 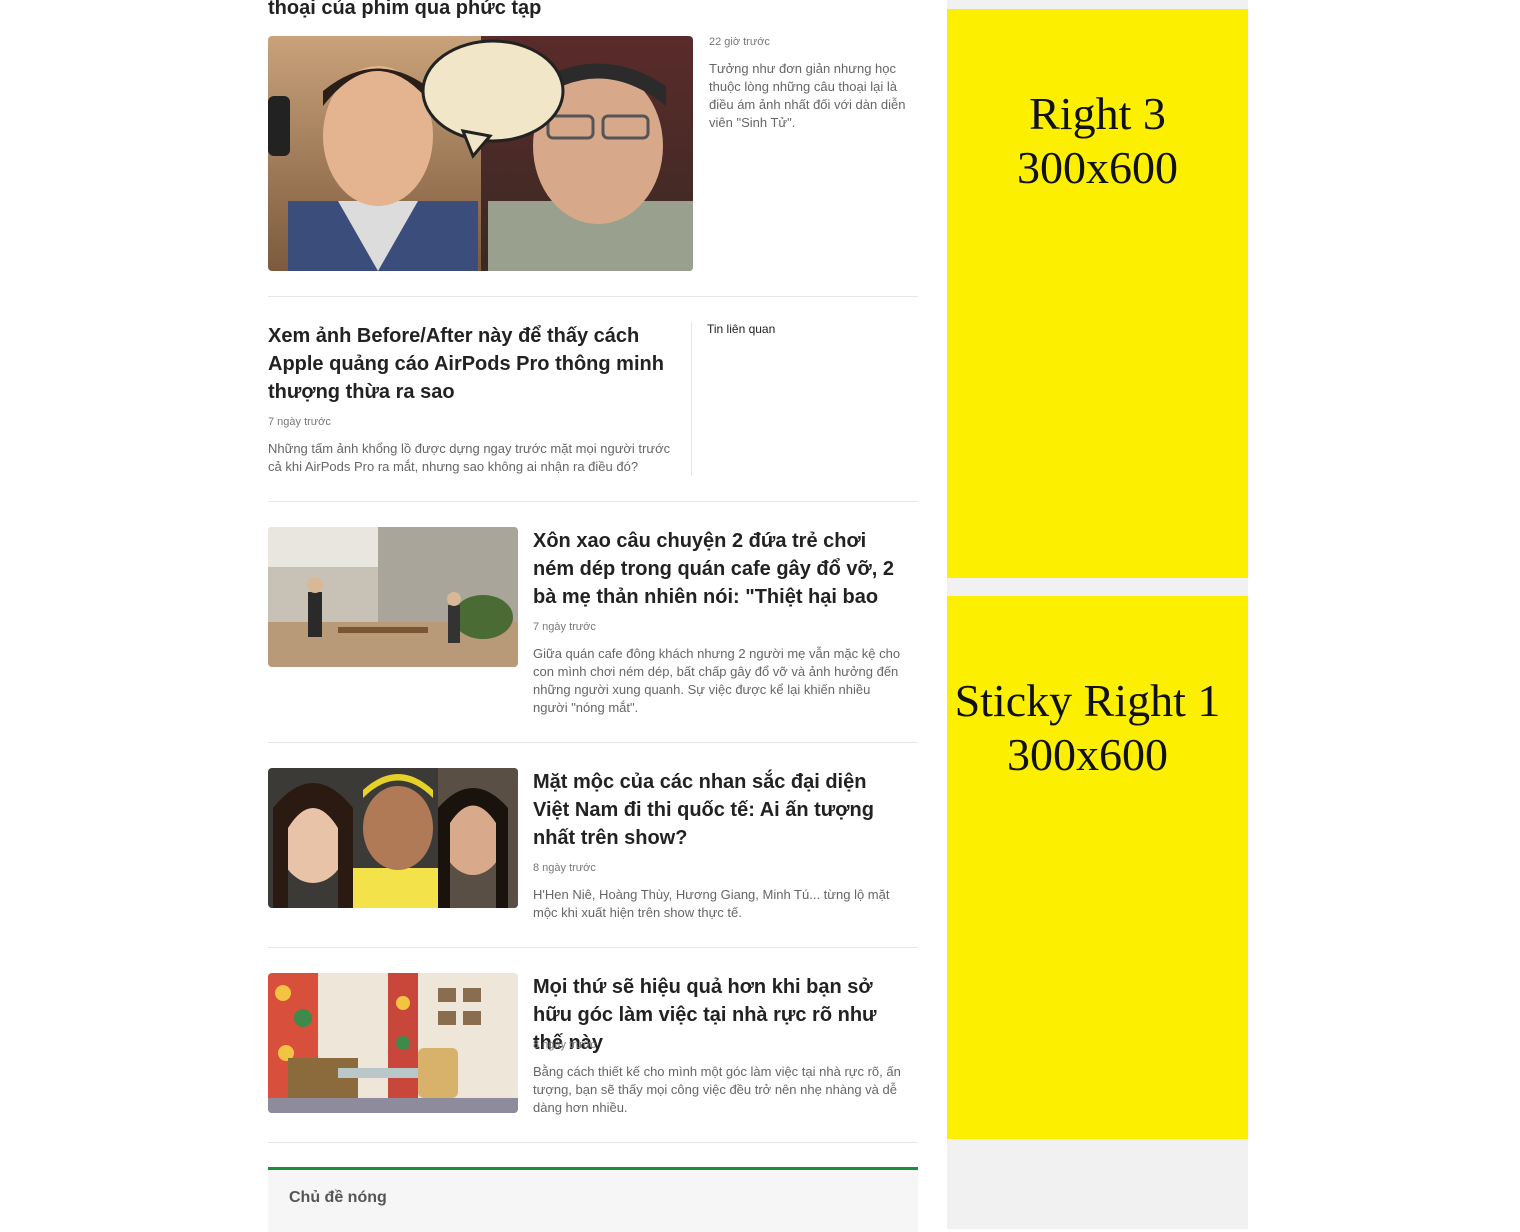 What do you see at coordinates (739, 42) in the screenshot?
I see `article-time: 22 giờ trước` at bounding box center [739, 42].